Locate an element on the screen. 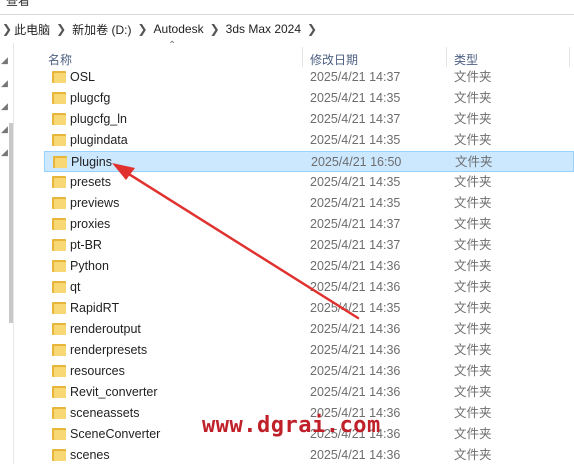  file-name: sceneassets is located at coordinates (105, 413).